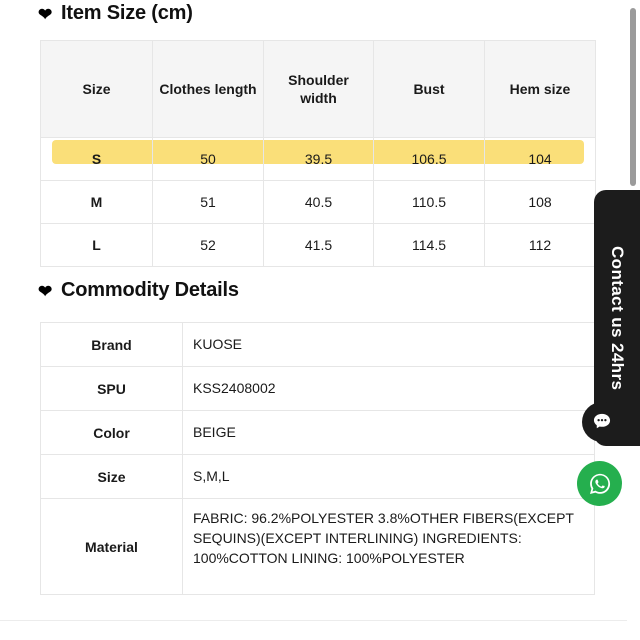 The image size is (640, 640). I want to click on commodity-details-heading-text: Commodity Details, so click(150, 290).